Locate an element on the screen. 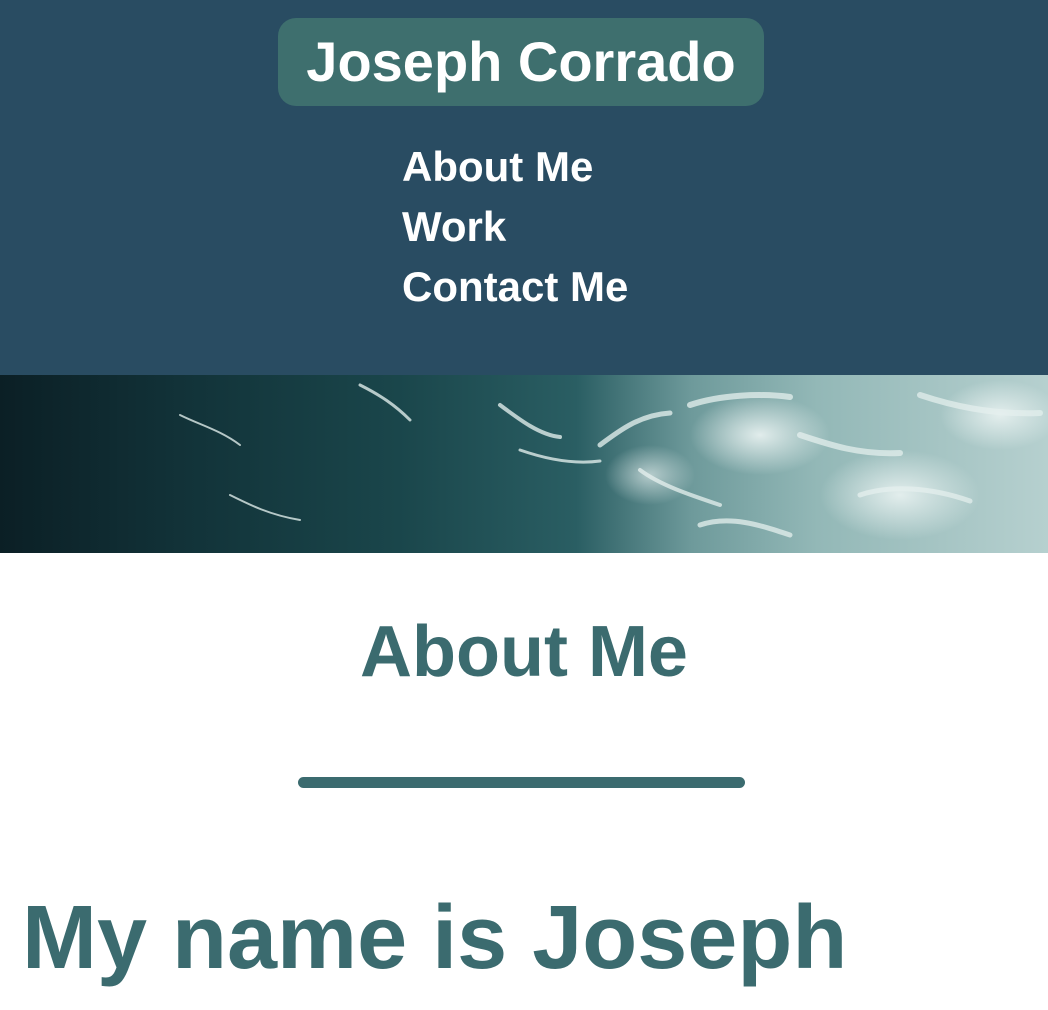 Image resolution: width=1048 pixels, height=1010 pixels. nav-item-work: Work is located at coordinates (515, 230).